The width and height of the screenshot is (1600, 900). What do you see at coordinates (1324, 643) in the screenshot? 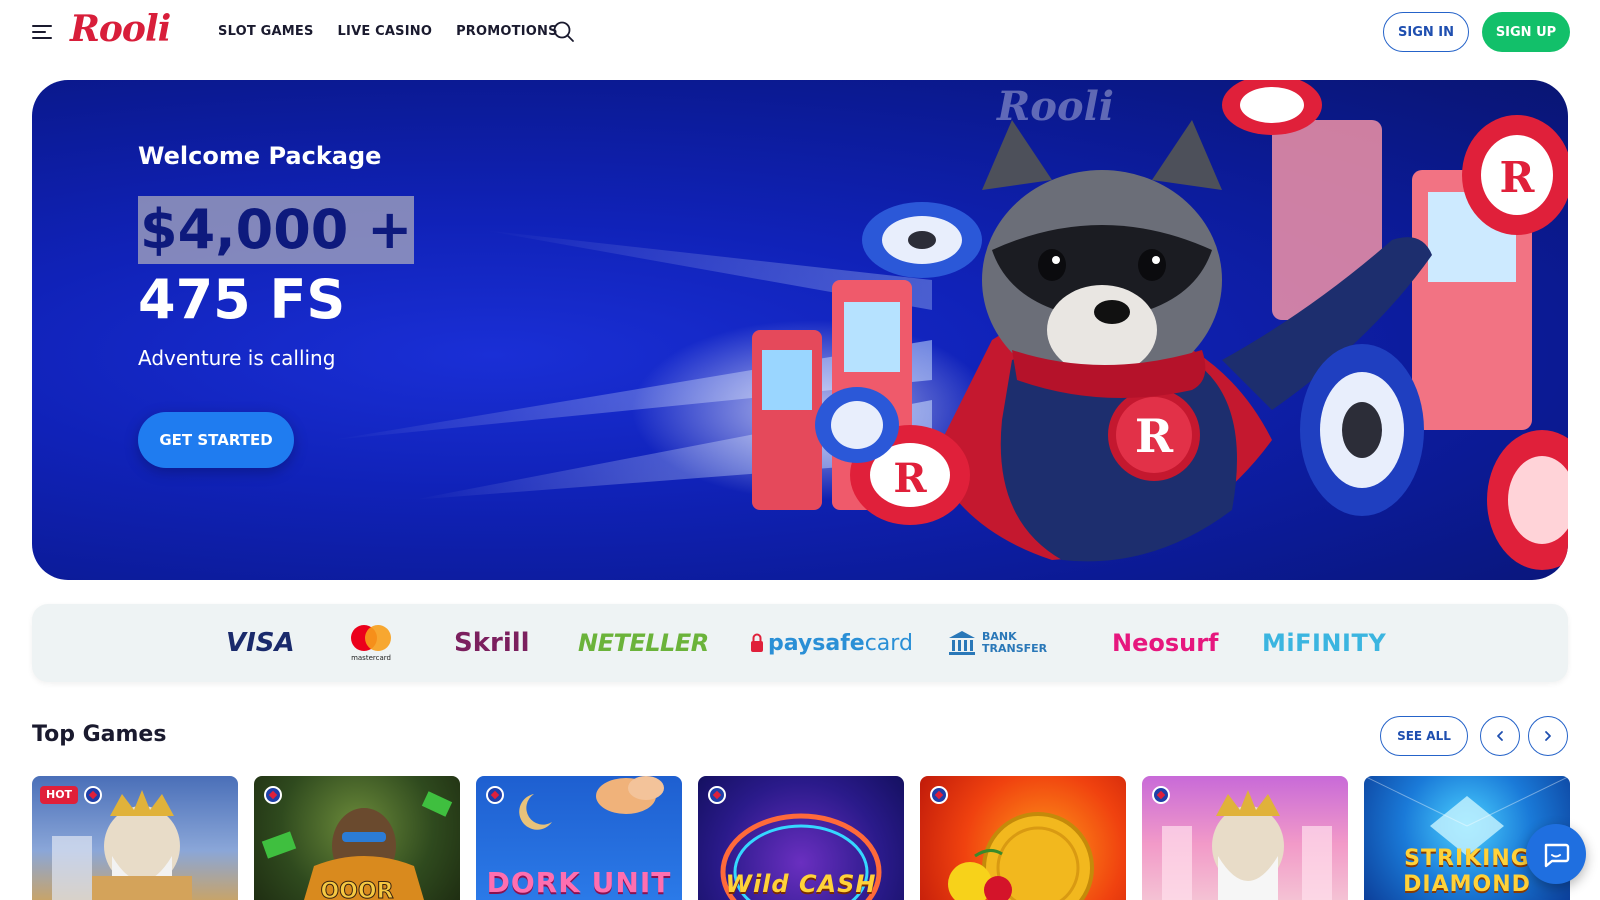
I see `mifinity-logo: MiFINITY` at bounding box center [1324, 643].